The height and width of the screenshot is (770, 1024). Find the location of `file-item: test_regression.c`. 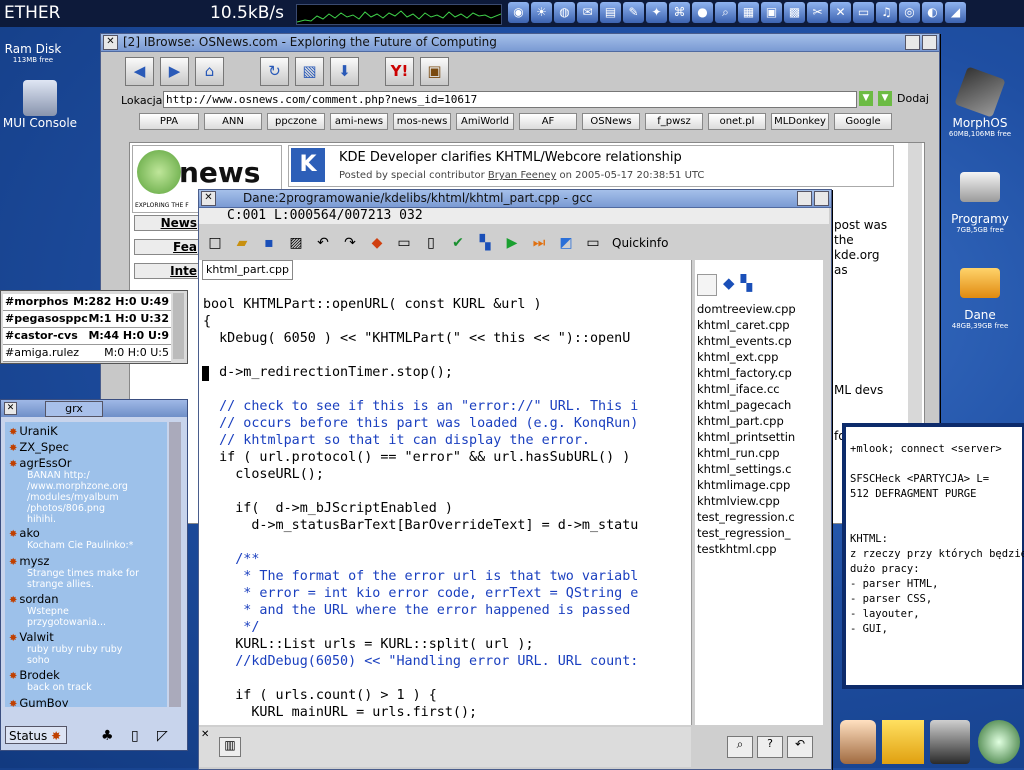

file-item: test_regression.c is located at coordinates (746, 517).